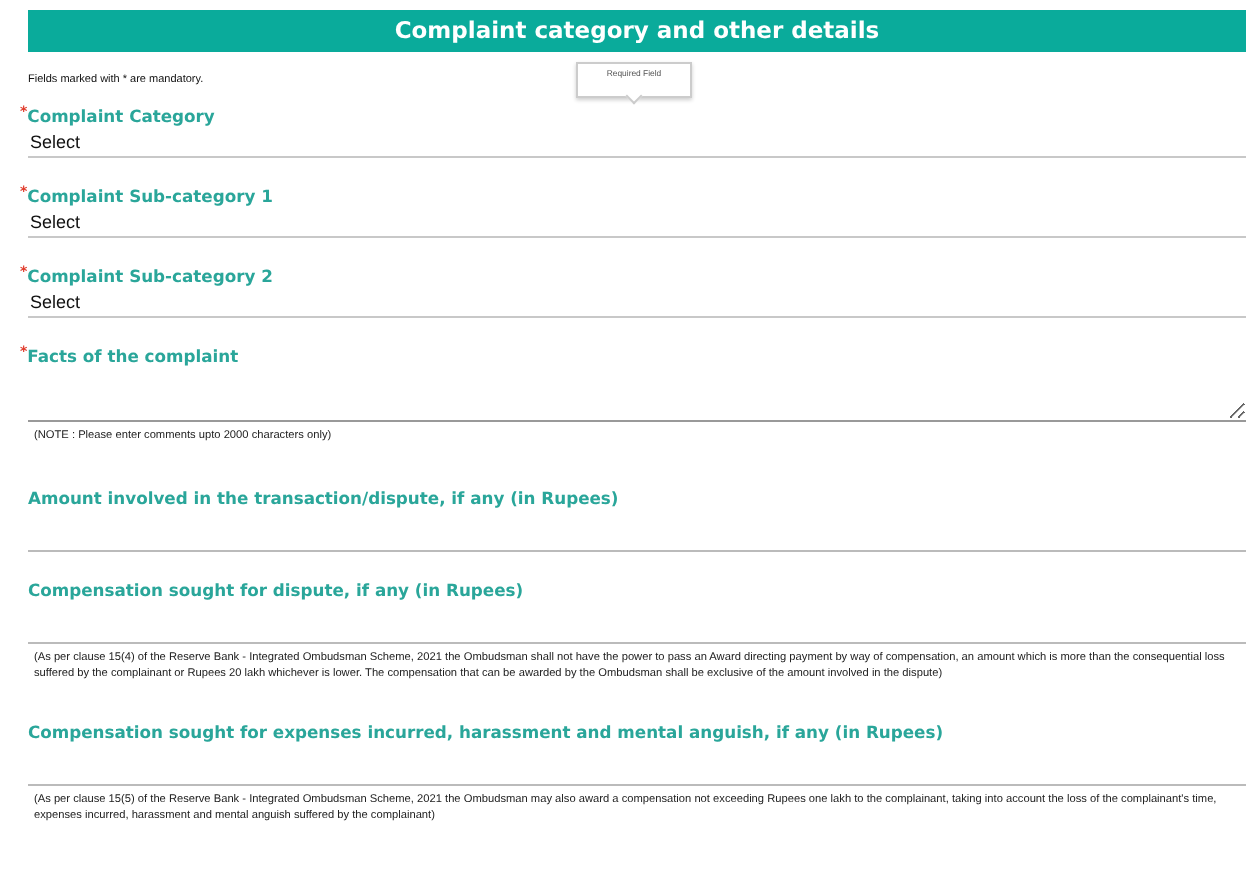  I want to click on field-label: Facts of the complaint, so click(133, 356).